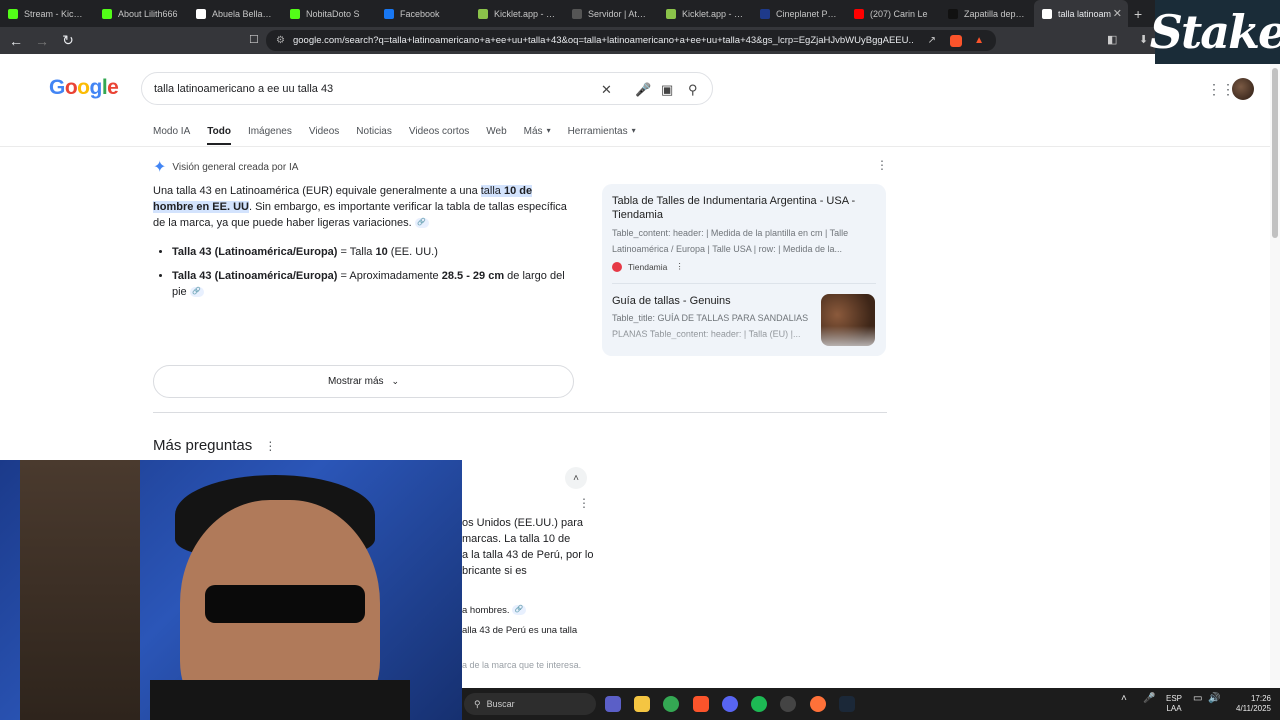 The image size is (1280, 720). What do you see at coordinates (671, 13) in the screenshot?
I see `kicklet-icon` at bounding box center [671, 13].